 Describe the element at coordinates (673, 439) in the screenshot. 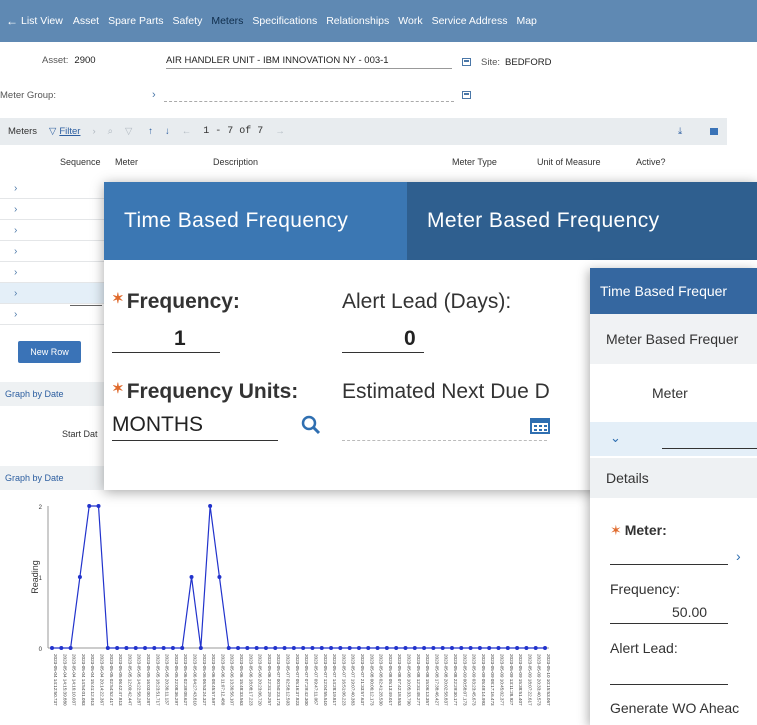

I see `selected-meter-row: ⌄` at that location.